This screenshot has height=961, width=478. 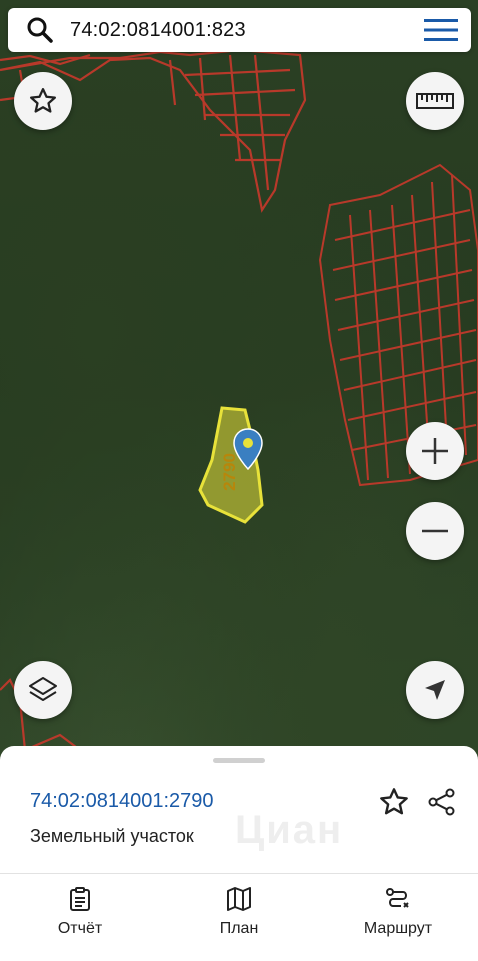 I want to click on navigation-arrow-icon, so click(x=435, y=690).